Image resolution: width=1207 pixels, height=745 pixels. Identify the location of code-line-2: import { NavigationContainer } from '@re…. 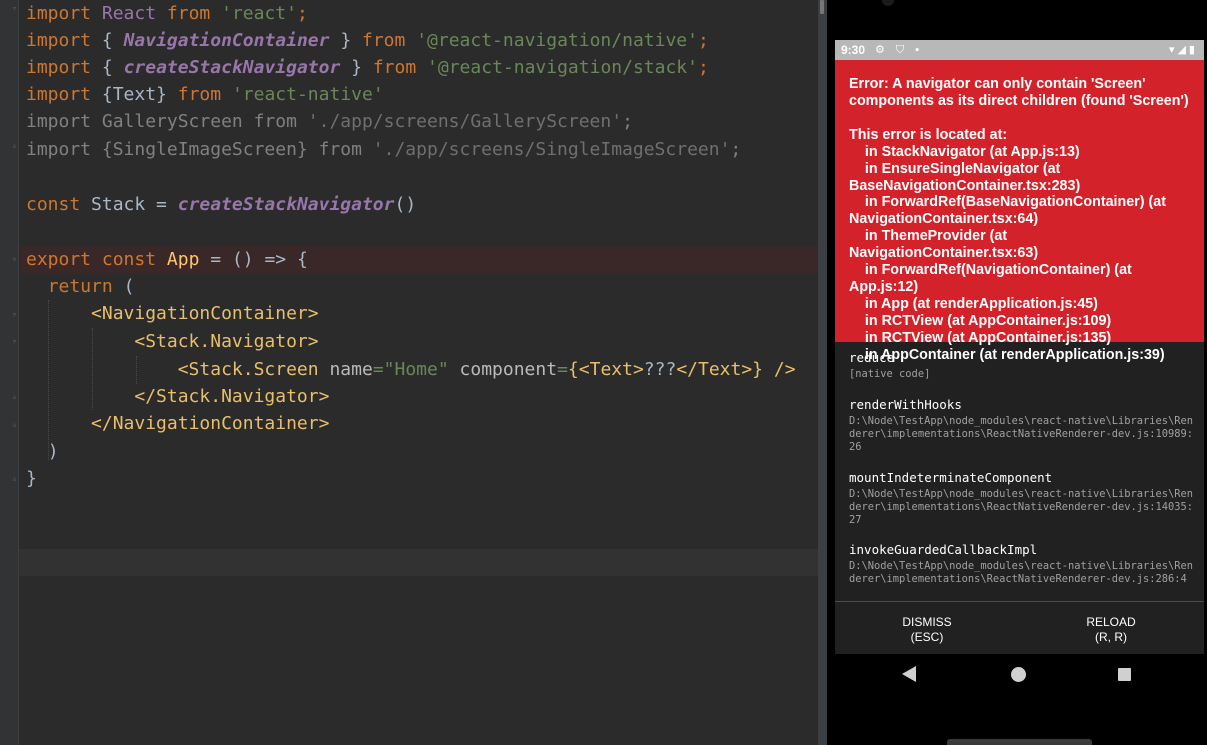
(367, 40).